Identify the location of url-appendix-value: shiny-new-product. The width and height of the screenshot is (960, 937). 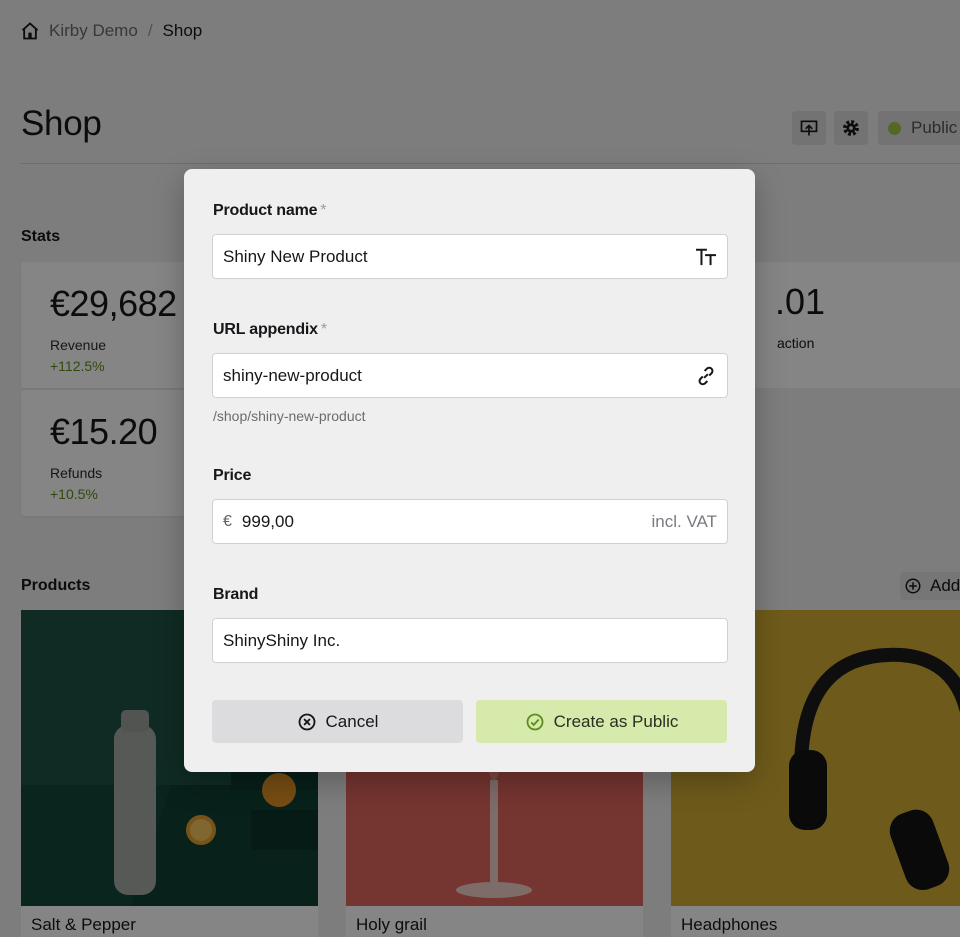
(292, 375).